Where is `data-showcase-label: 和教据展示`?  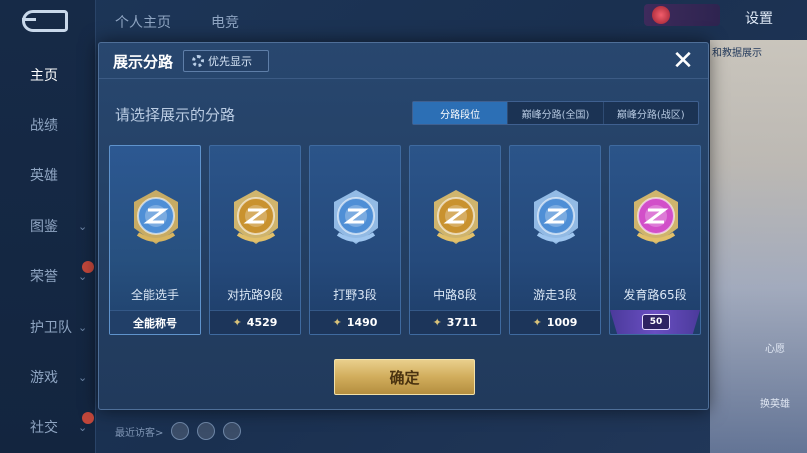
data-showcase-label: 和教据展示 is located at coordinates (737, 51).